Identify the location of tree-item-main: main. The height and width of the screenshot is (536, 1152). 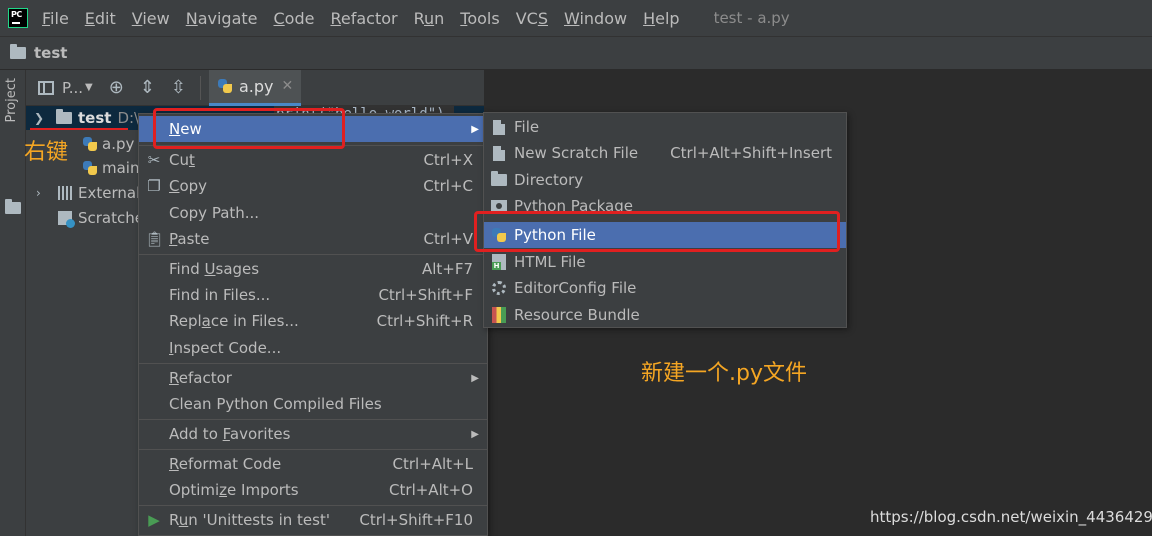
(110, 168).